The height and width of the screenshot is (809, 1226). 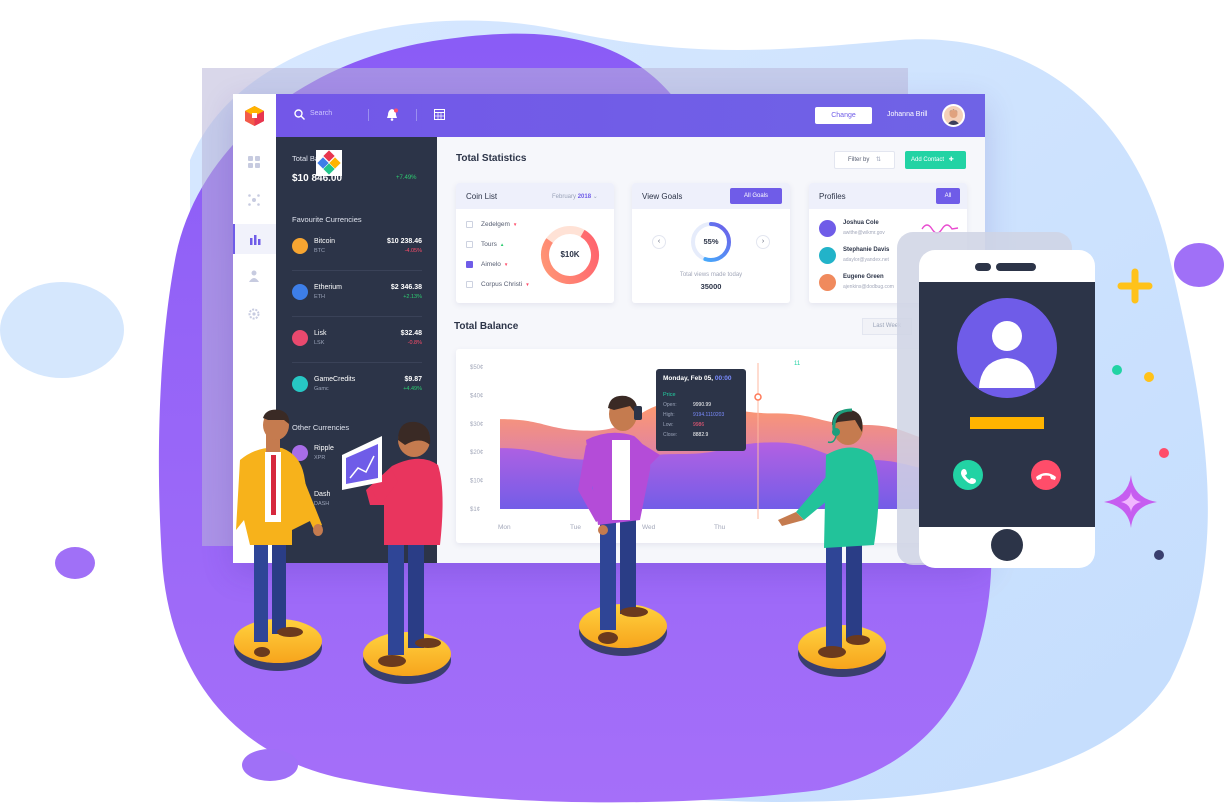 What do you see at coordinates (392, 544) in the screenshot?
I see `person-red-jacket-laptop` at bounding box center [392, 544].